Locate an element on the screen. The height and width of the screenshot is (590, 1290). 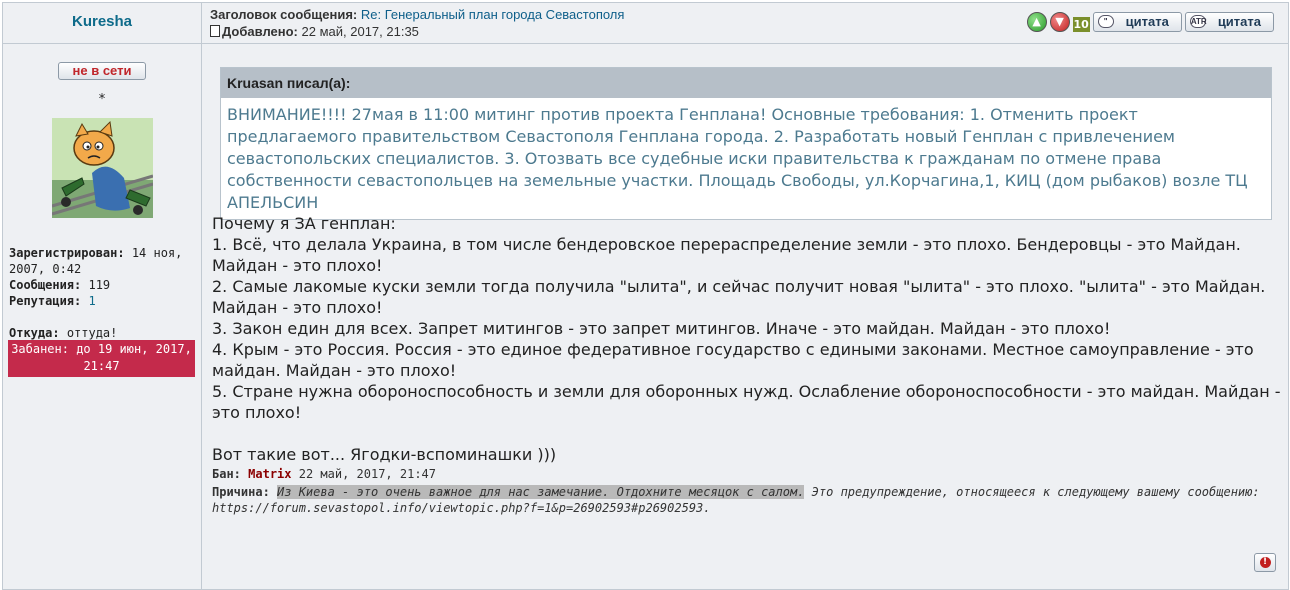
ban-date: 22 май, 2017, 21:47 is located at coordinates (367, 474).